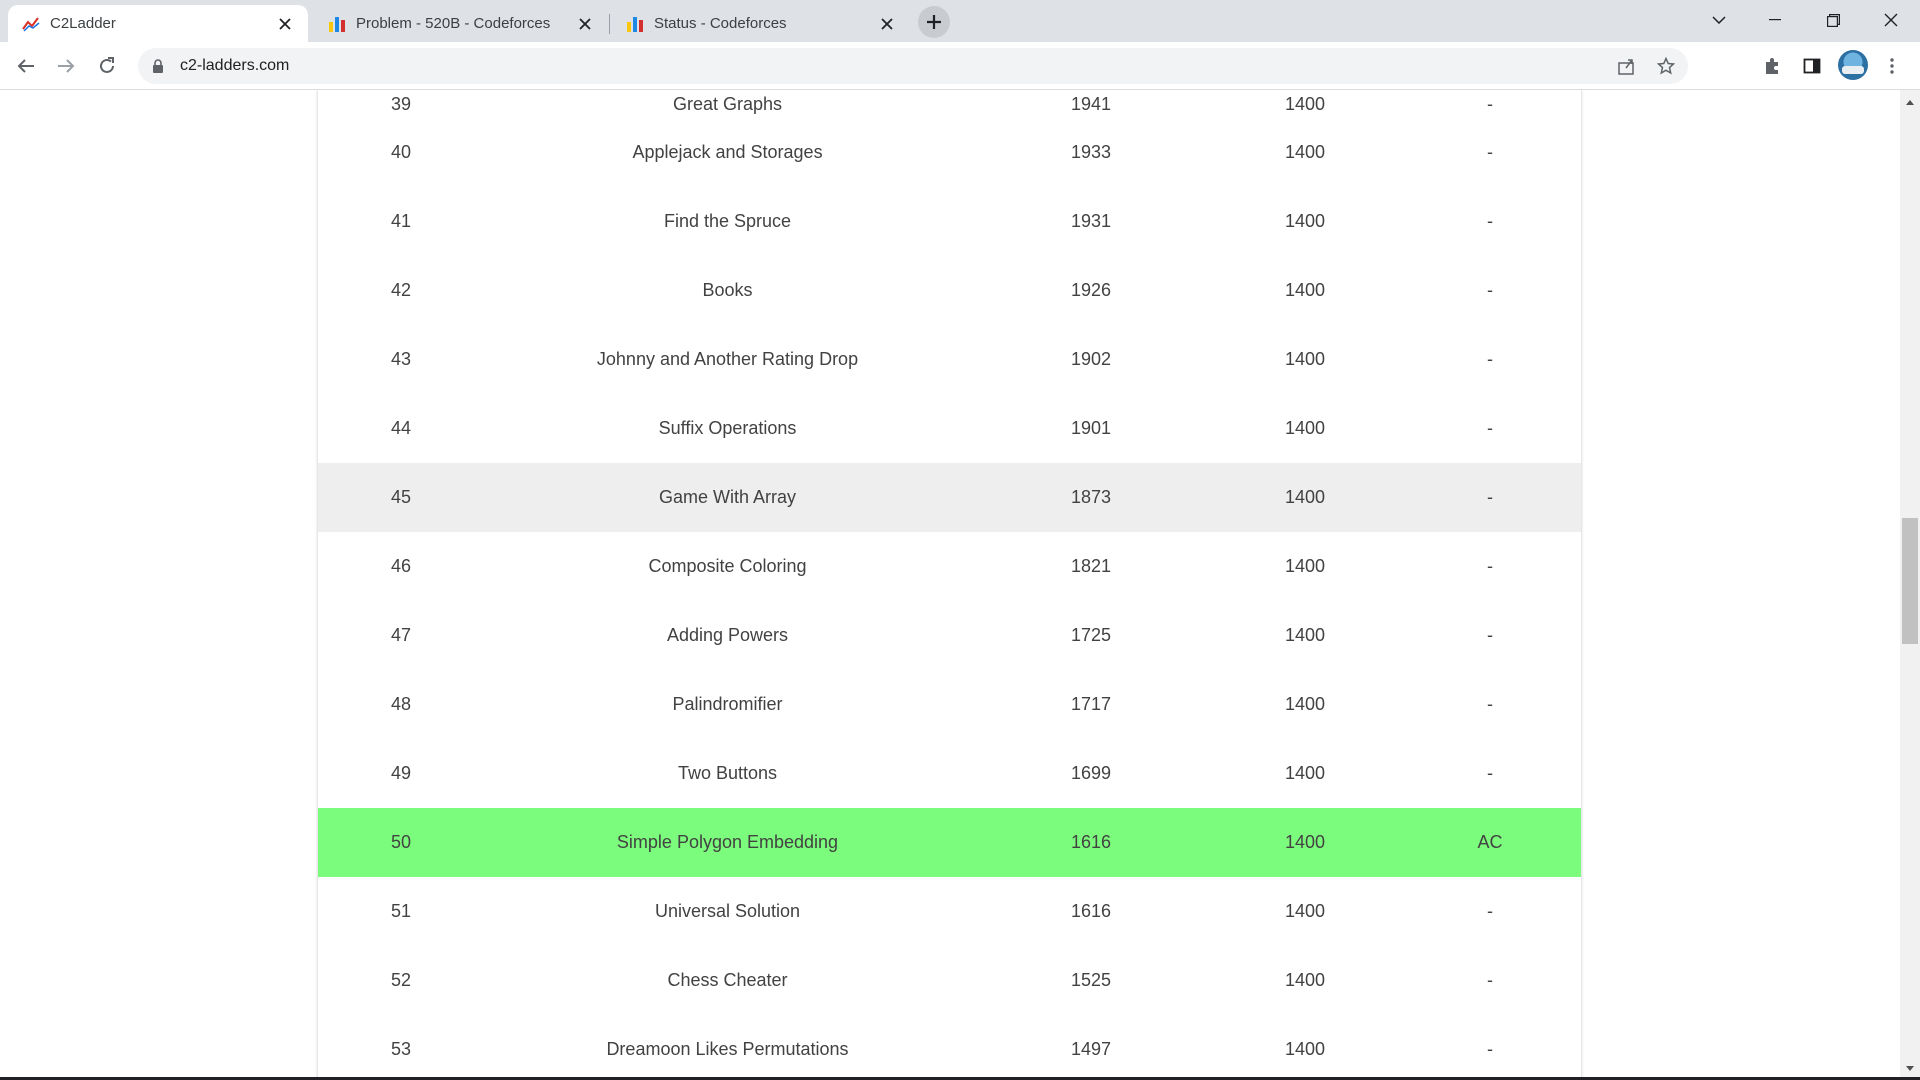  I want to click on problem-name-link: Two Buttons, so click(727, 773).